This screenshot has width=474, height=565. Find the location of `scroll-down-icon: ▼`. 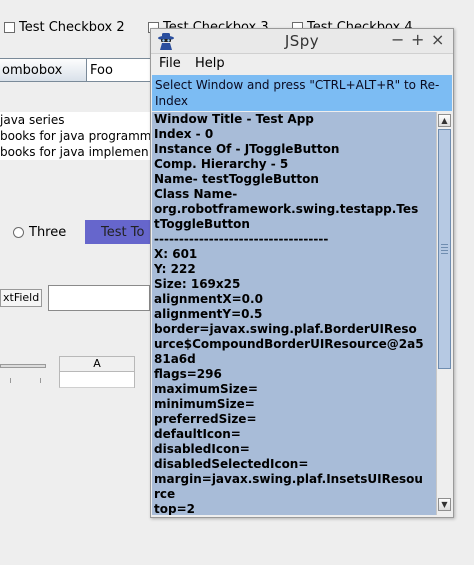

scroll-down-icon: ▼ is located at coordinates (444, 504).